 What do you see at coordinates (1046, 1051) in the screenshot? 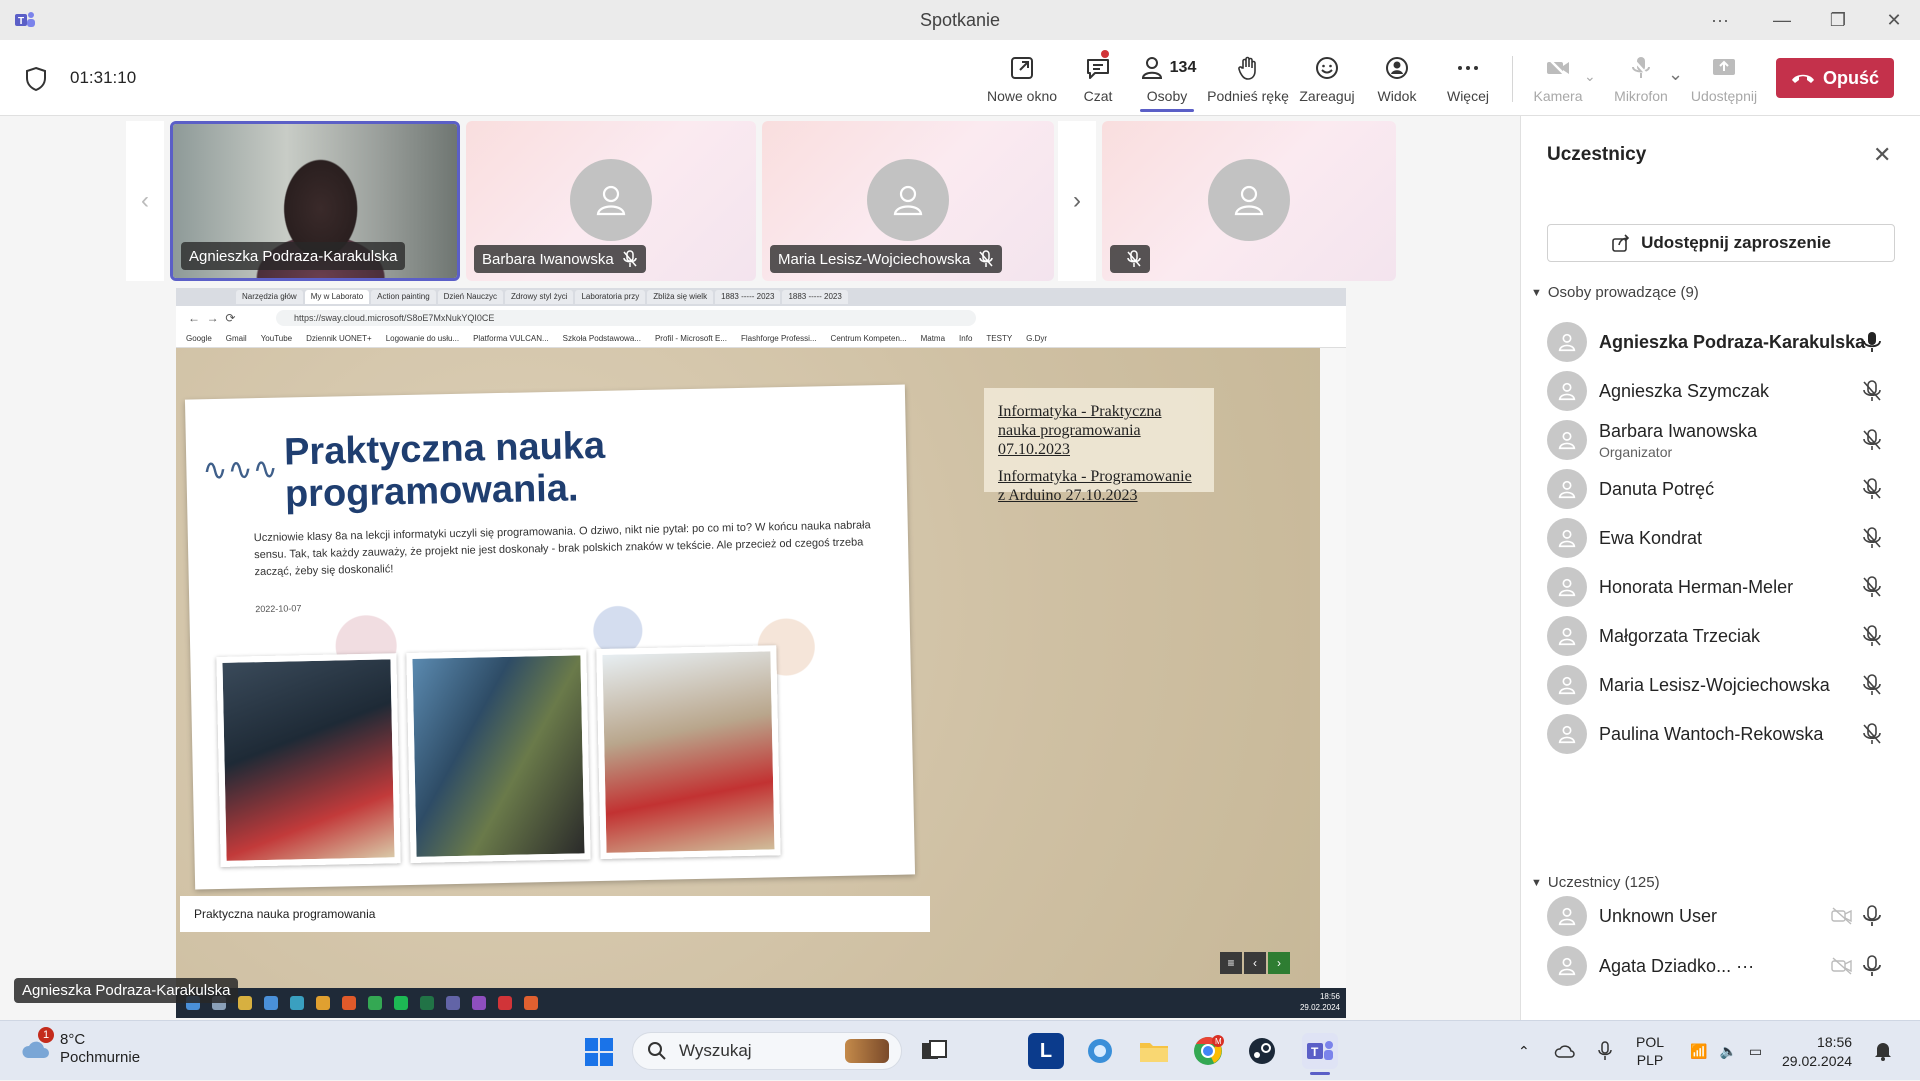
I see `librus-app-icon: L` at bounding box center [1046, 1051].